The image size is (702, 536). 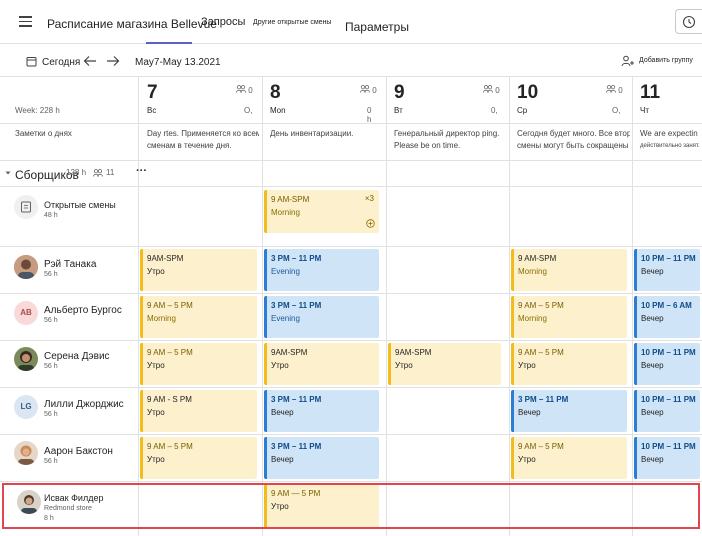 What do you see at coordinates (370, 223) in the screenshot?
I see `add-circle-icon` at bounding box center [370, 223].